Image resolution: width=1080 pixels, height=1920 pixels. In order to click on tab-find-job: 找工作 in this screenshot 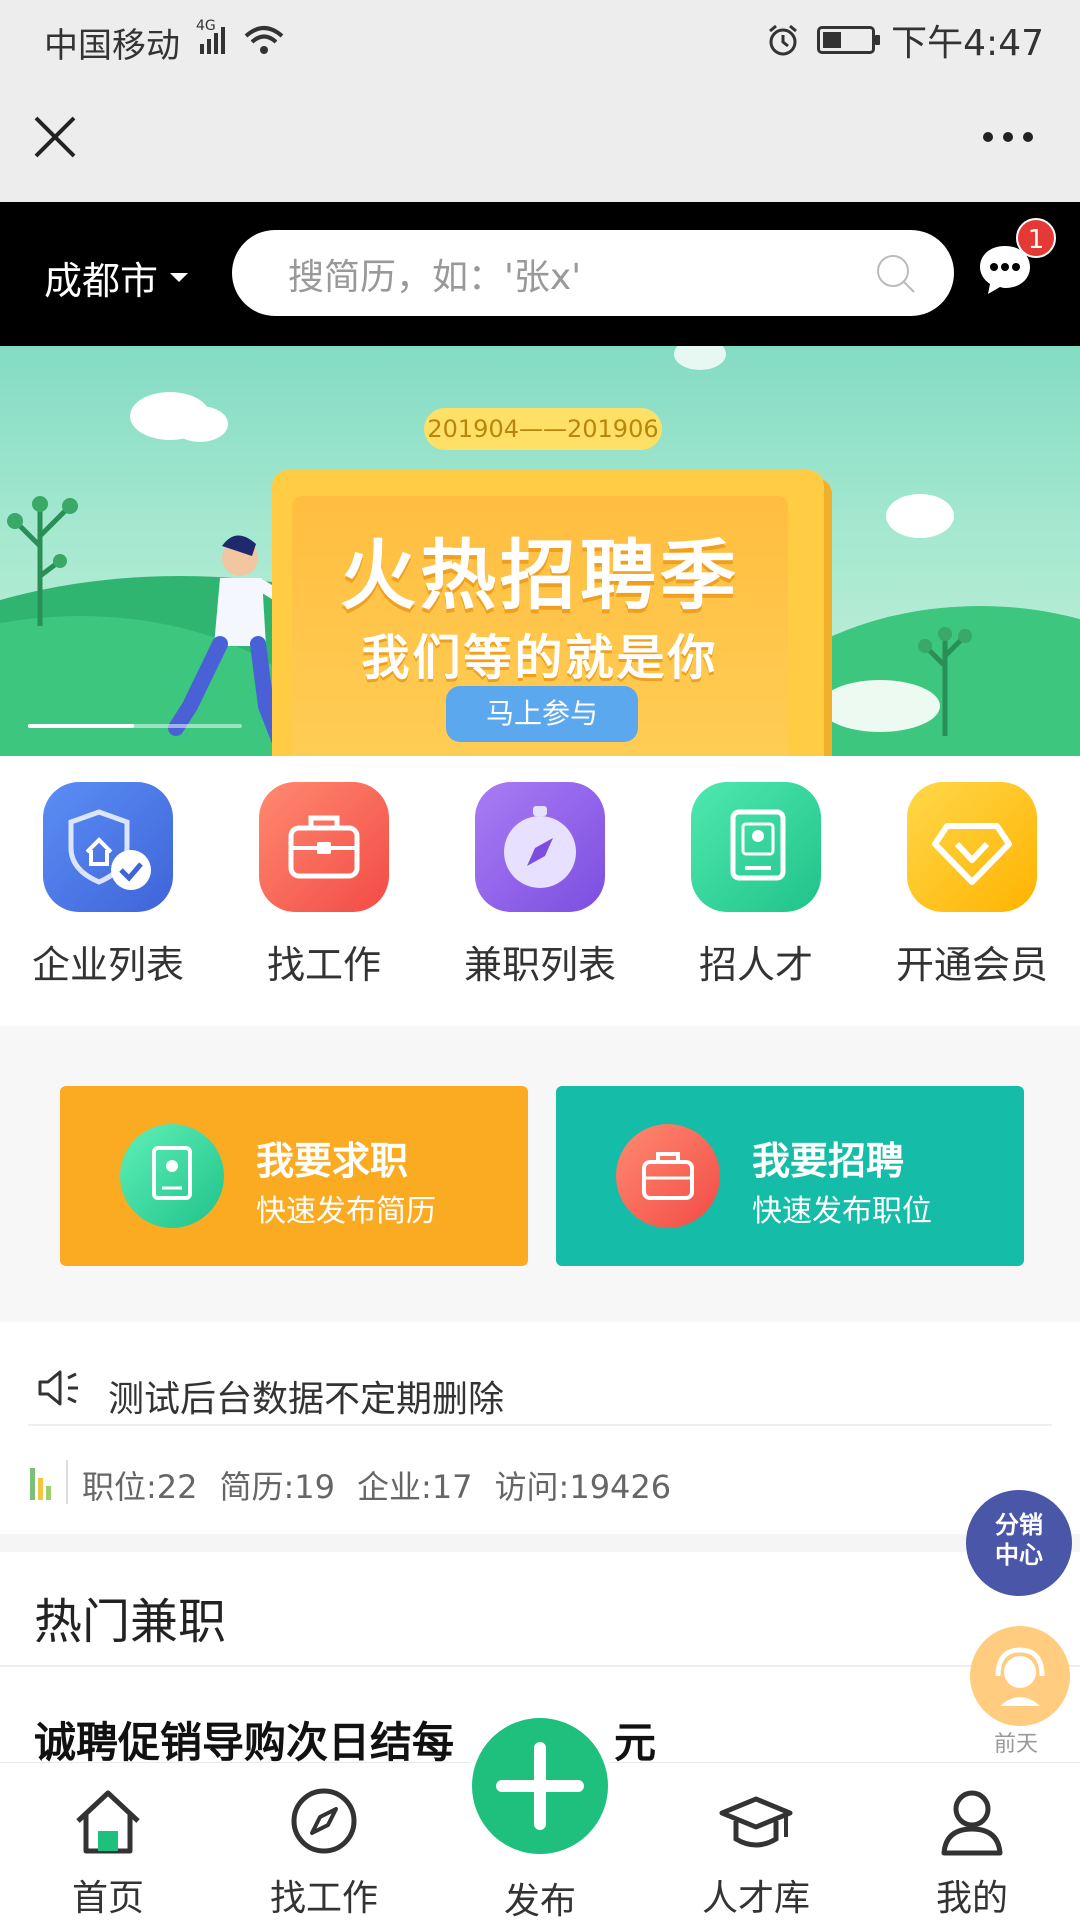, I will do `click(324, 1850)`.